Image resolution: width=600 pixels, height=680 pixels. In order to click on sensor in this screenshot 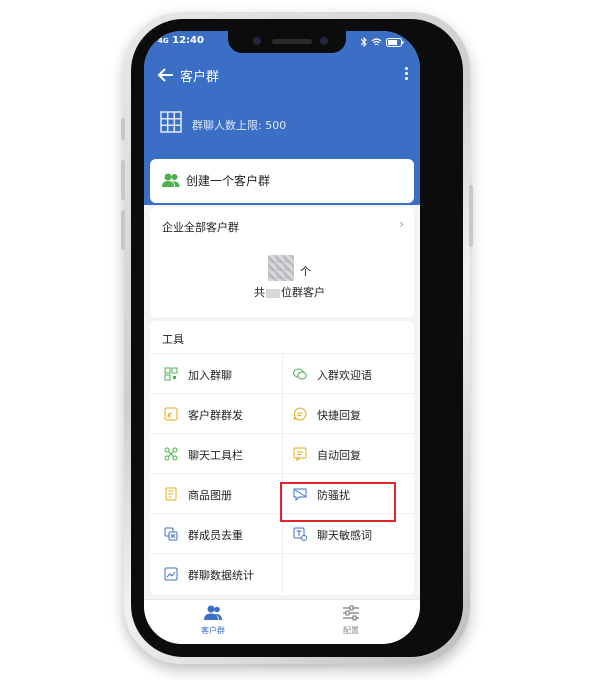, I will do `click(324, 41)`.